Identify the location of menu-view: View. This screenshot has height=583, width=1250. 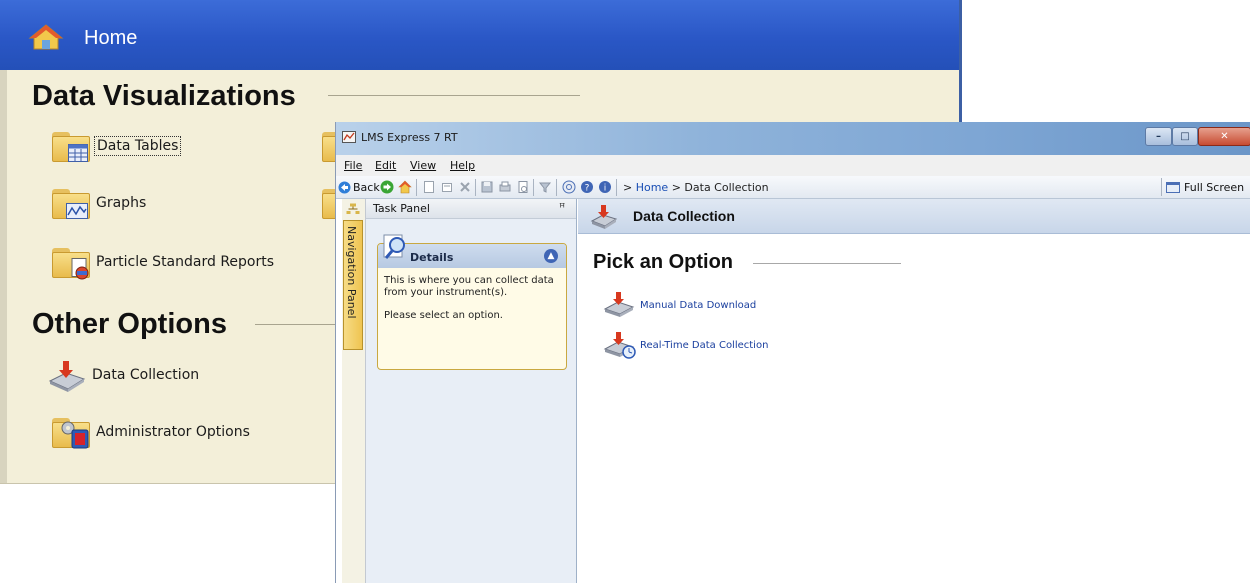
(423, 165).